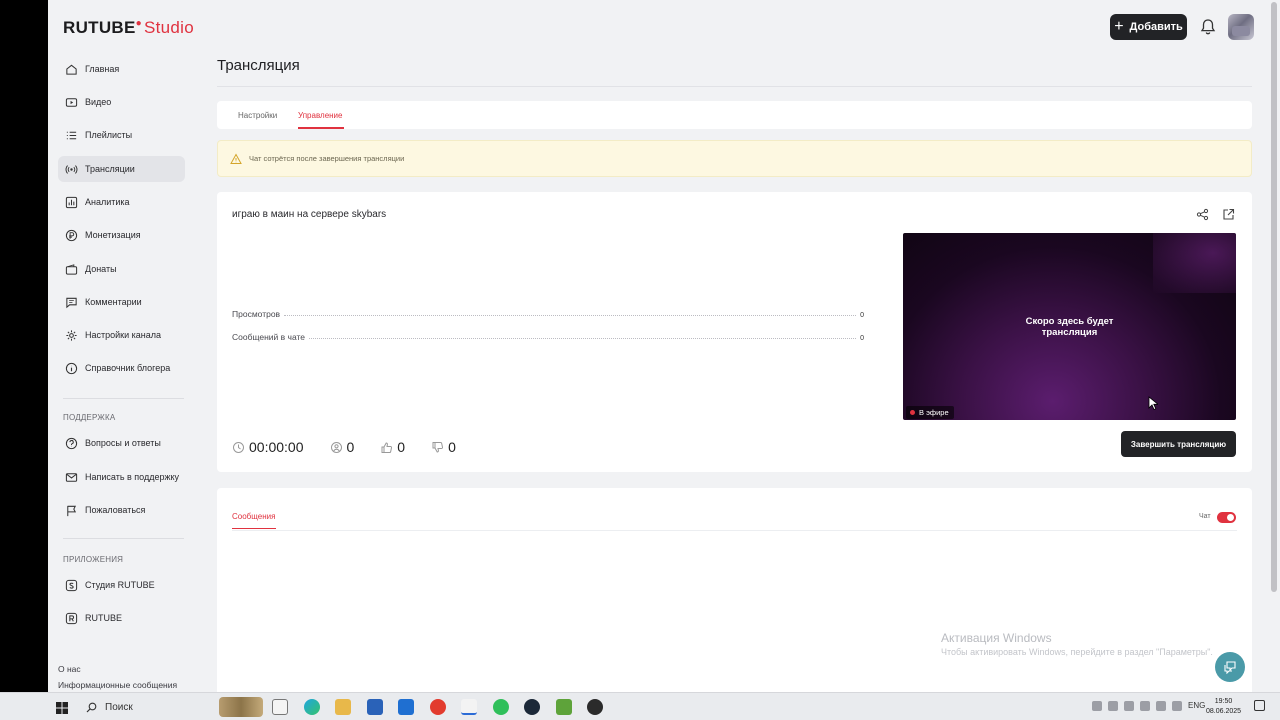 The width and height of the screenshot is (1280, 720). I want to click on edge-icon, so click(312, 707).